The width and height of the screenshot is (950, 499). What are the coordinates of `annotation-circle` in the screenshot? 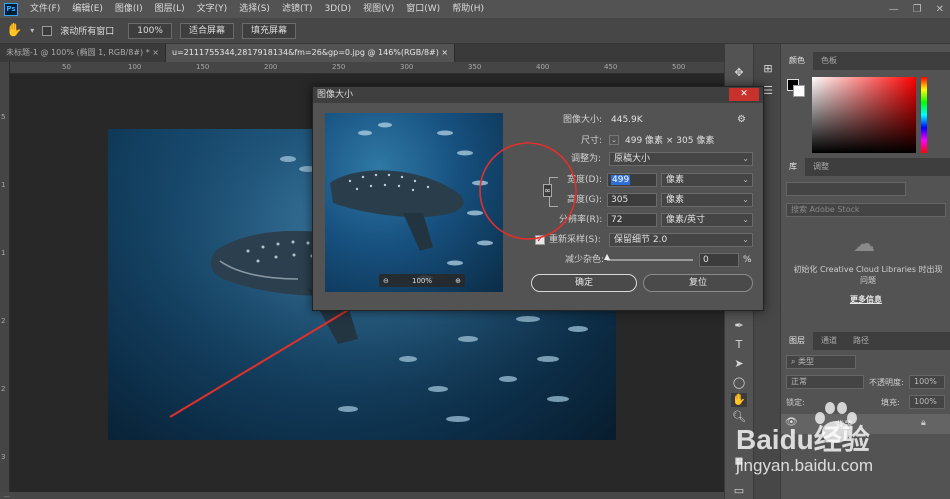 It's located at (528, 191).